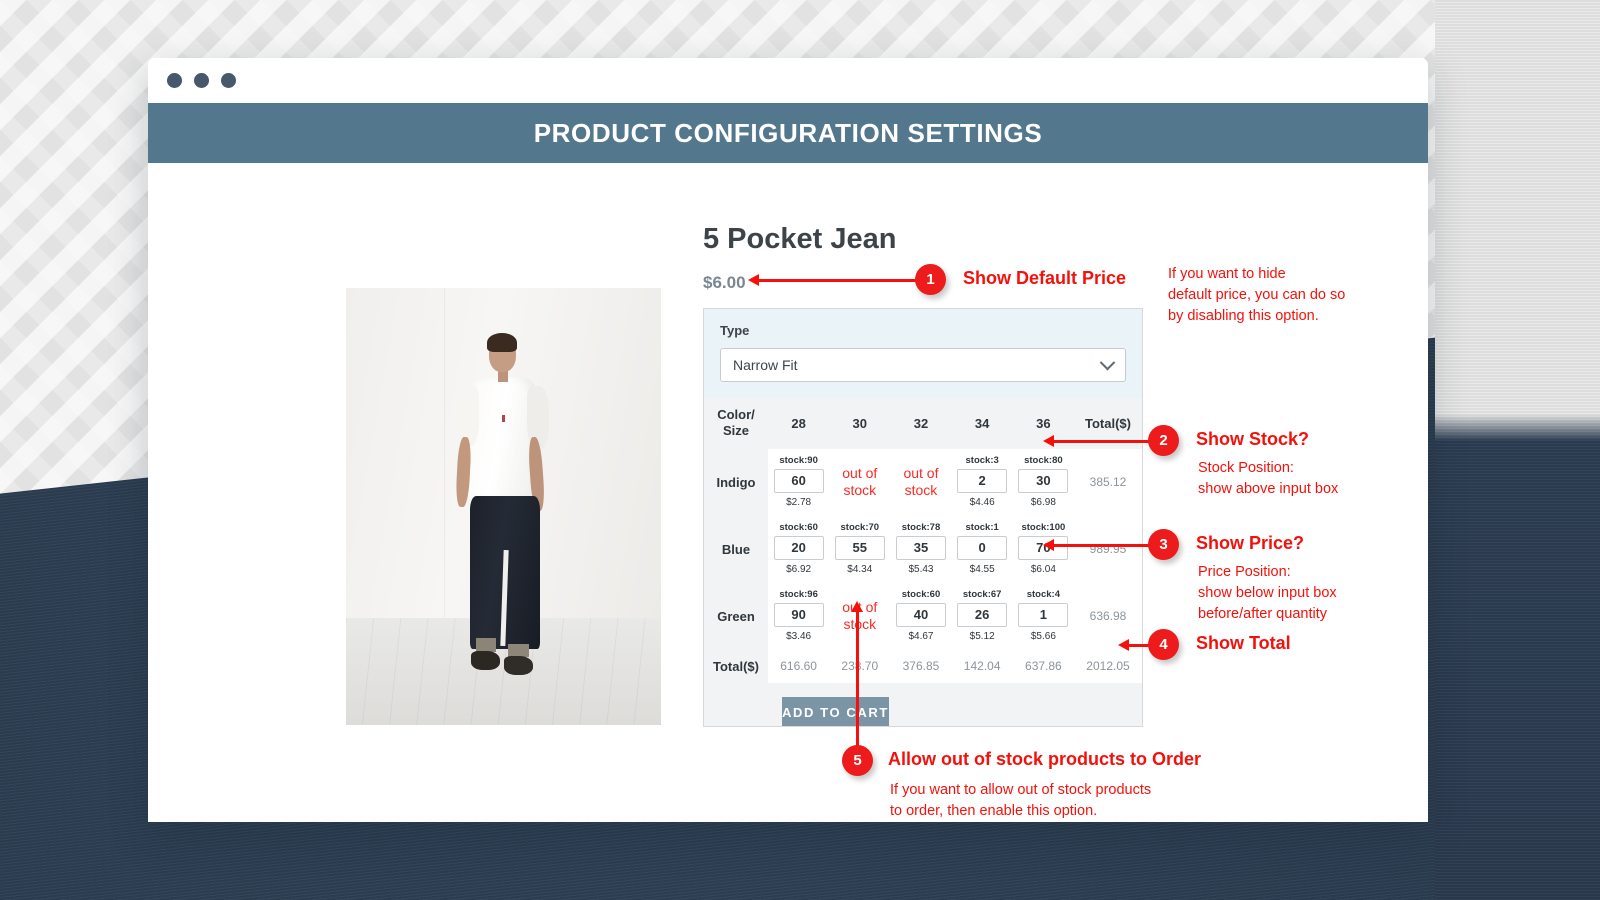  What do you see at coordinates (798, 527) in the screenshot?
I see `stock-label: stock:60` at bounding box center [798, 527].